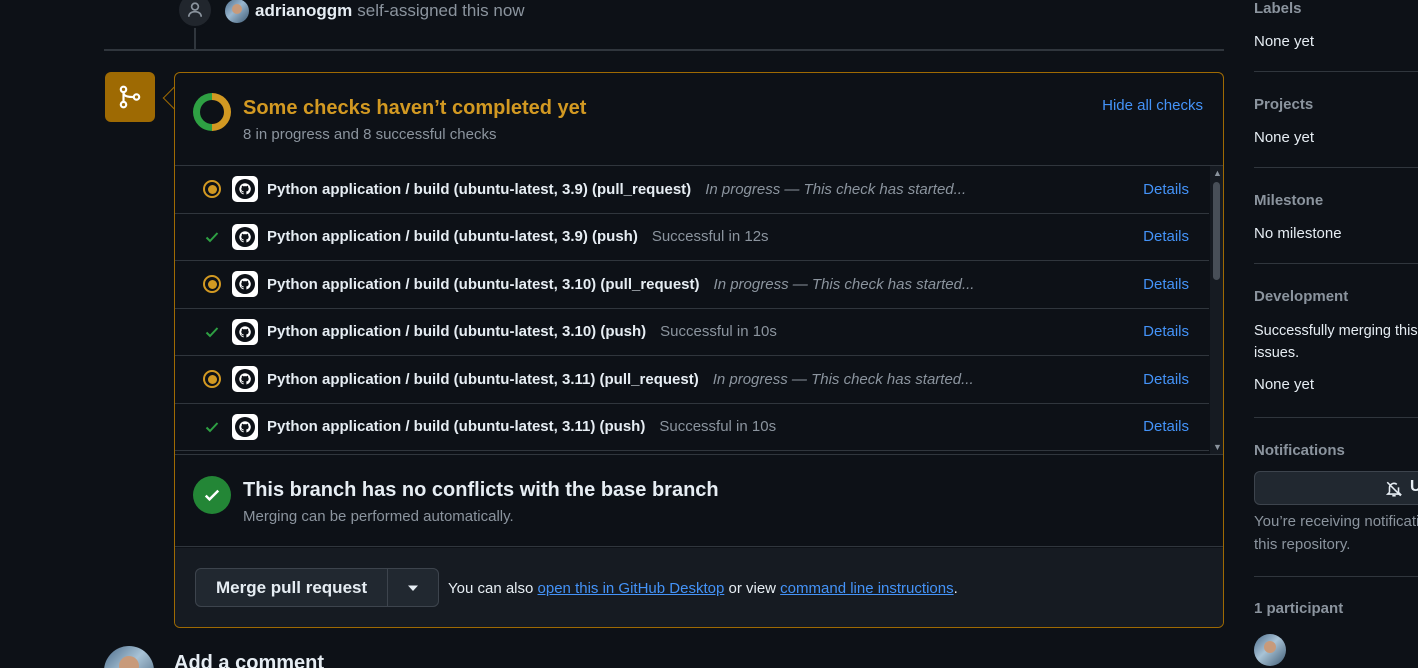  Describe the element at coordinates (1394, 489) in the screenshot. I see `bell-slash-icon` at that location.